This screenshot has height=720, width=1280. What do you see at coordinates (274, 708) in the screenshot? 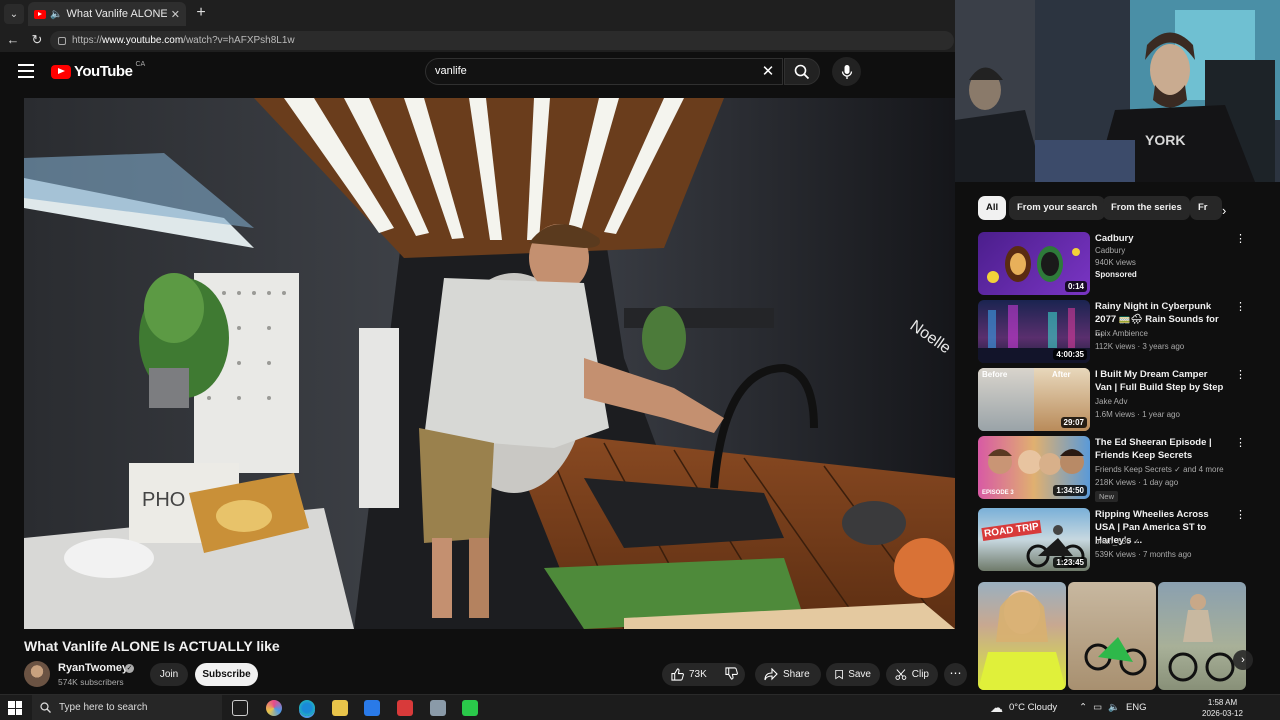
I see `copilot-icon` at bounding box center [274, 708].